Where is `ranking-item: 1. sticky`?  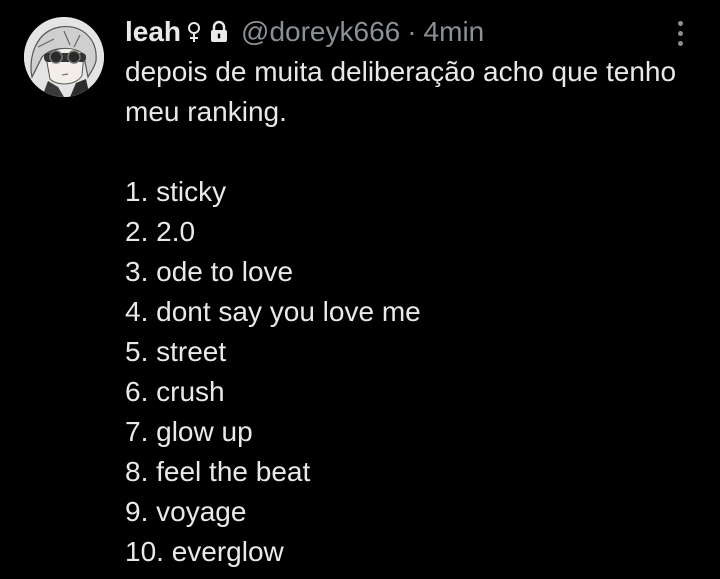
ranking-item: 1. sticky is located at coordinates (176, 191).